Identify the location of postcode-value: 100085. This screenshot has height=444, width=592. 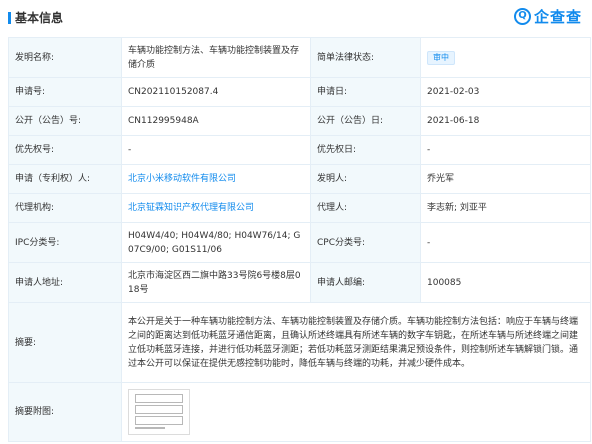
(505, 282).